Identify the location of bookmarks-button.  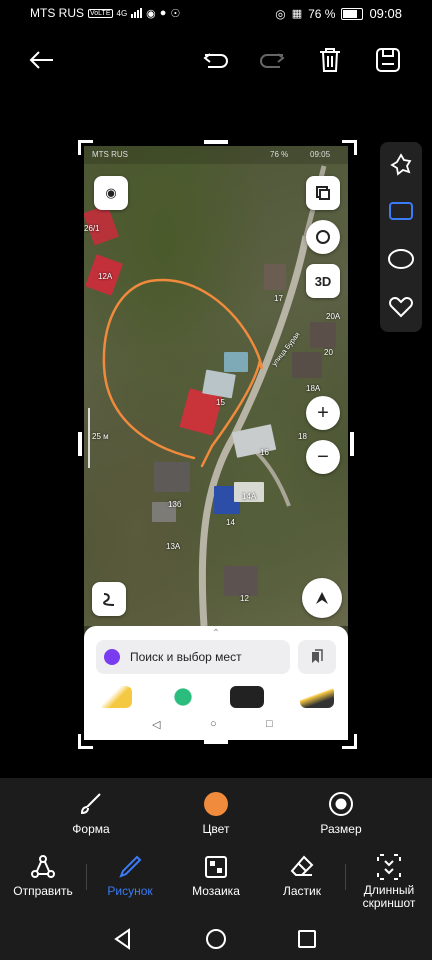
(317, 657).